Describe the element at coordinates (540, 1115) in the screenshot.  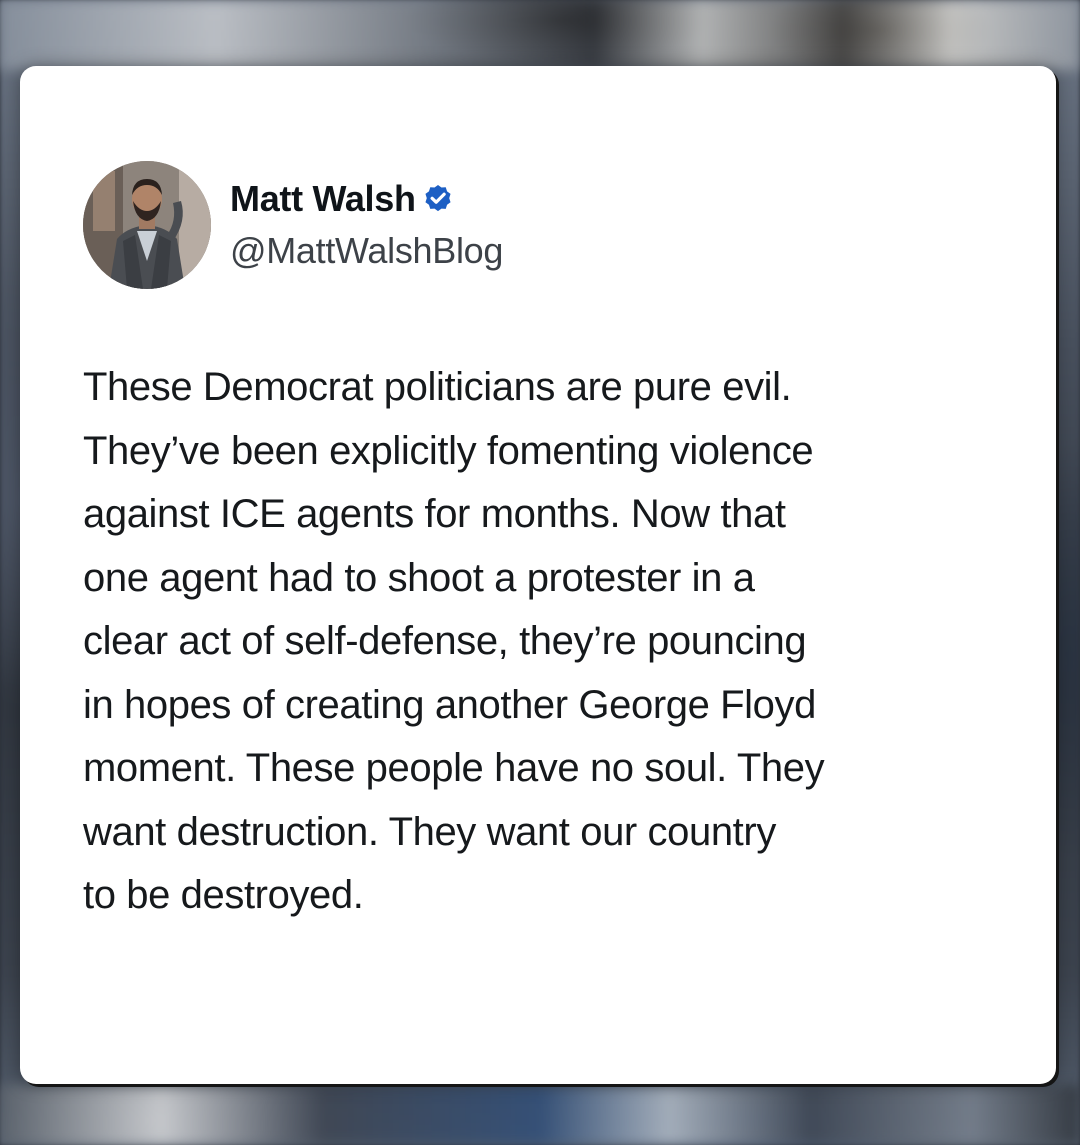
I see `blurred-background-bottom` at that location.